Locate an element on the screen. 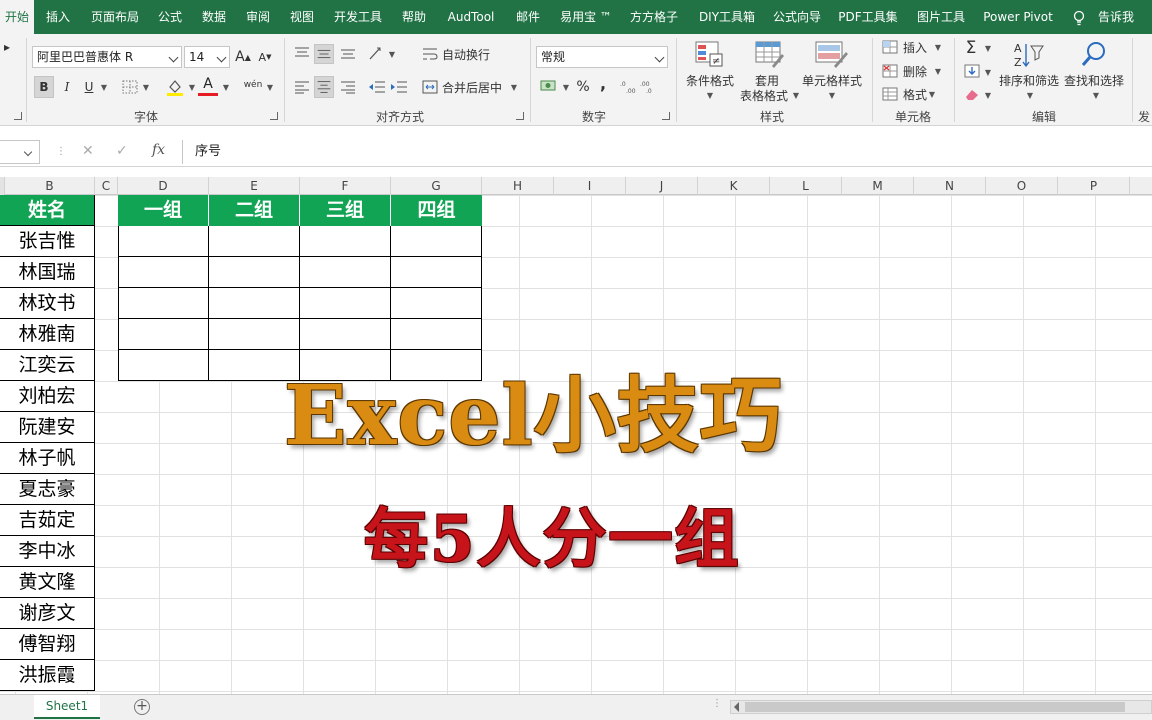 The image size is (1152, 720). scroll-left-icon is located at coordinates (736, 707).